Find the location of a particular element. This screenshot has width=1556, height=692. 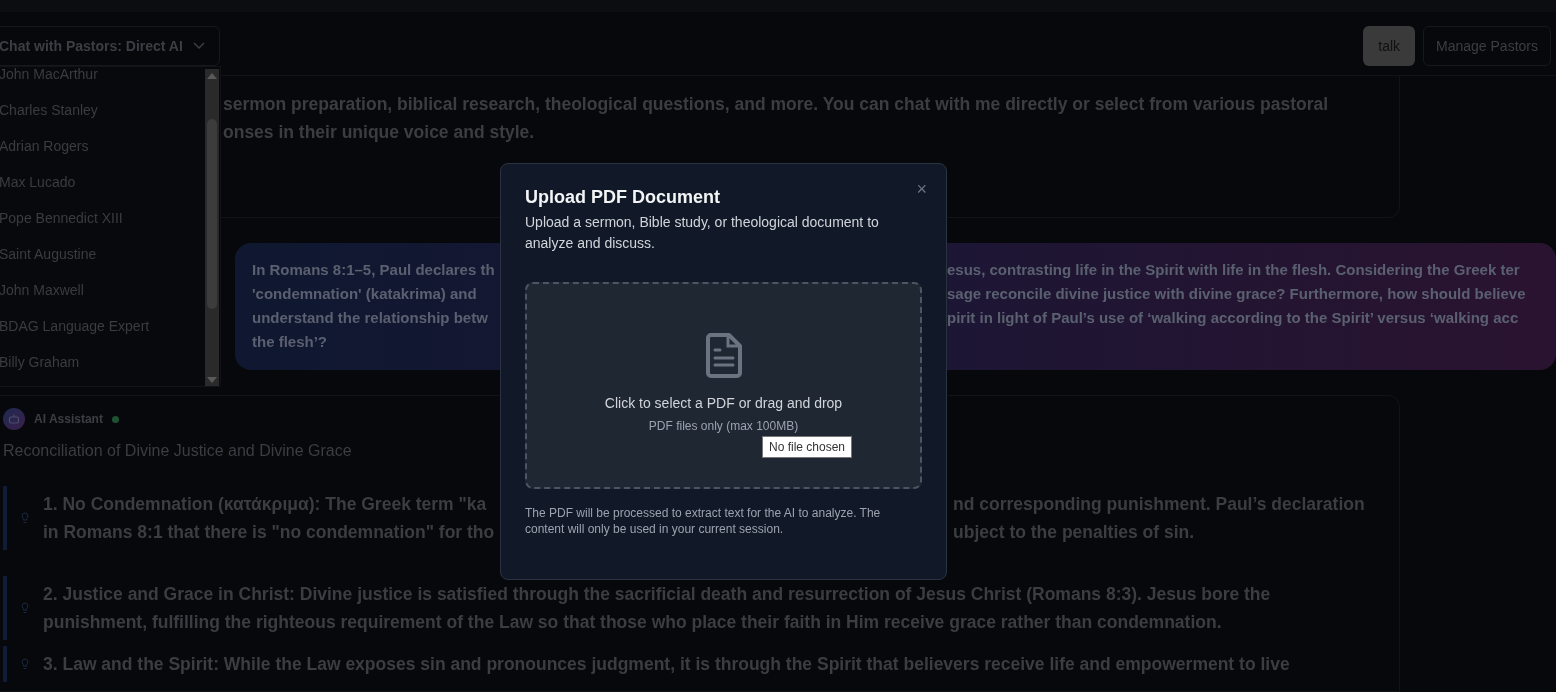

sender-name: AI Assistant is located at coordinates (68, 419).